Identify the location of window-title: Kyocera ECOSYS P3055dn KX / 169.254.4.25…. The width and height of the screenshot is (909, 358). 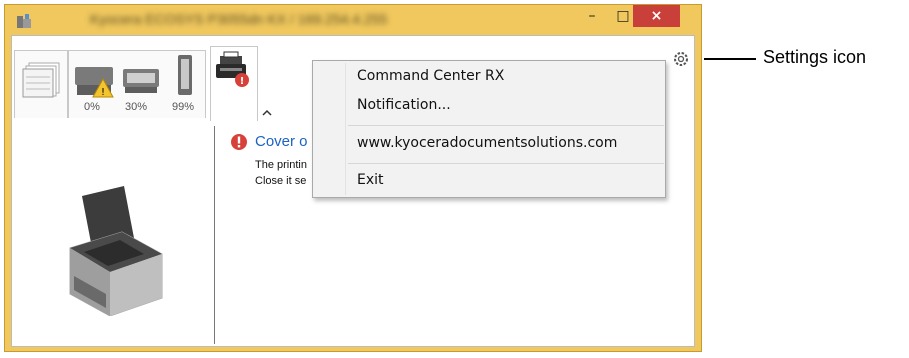
(239, 19).